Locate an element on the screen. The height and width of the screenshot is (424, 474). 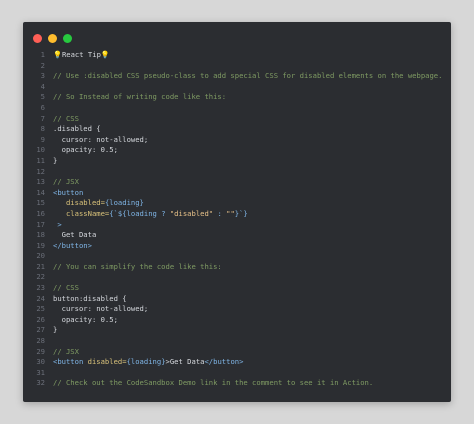
code-token: {loading} is located at coordinates (146, 362).